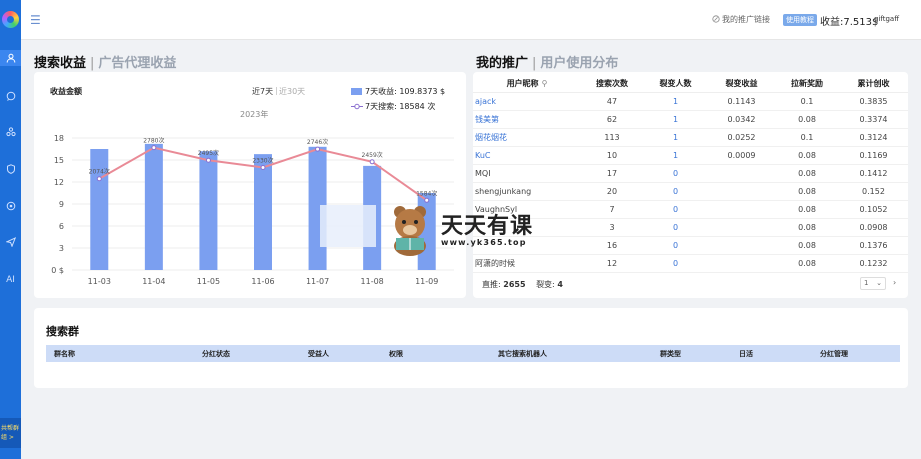 Image resolution: width=921 pixels, height=459 pixels. I want to click on data-label: 2495次, so click(208, 153).